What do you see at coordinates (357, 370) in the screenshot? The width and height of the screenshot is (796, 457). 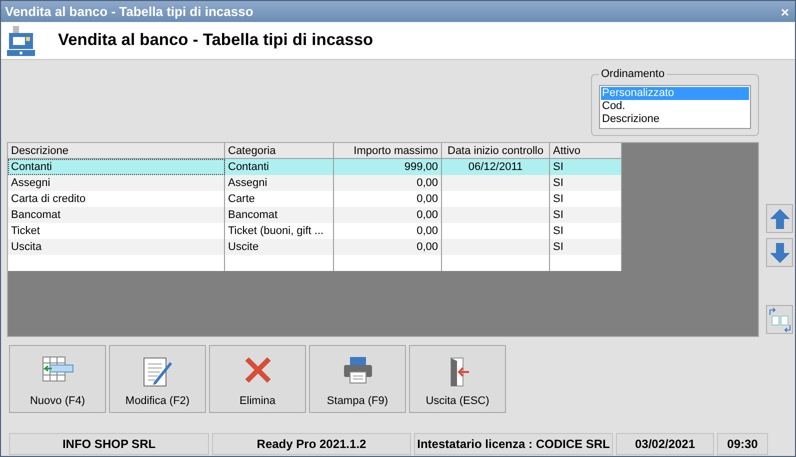 I see `printer-icon` at bounding box center [357, 370].